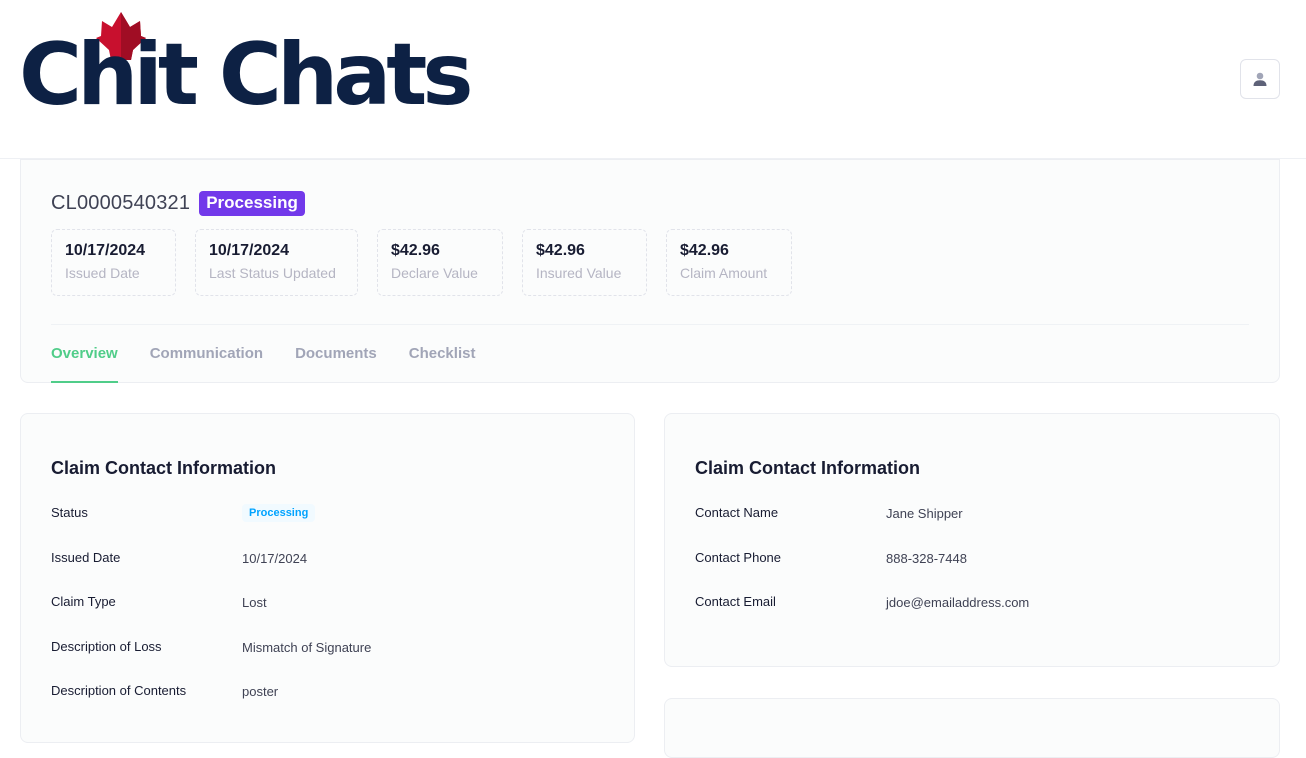 The width and height of the screenshot is (1306, 758). What do you see at coordinates (276, 262) in the screenshot?
I see `stat-last-status-updated: 10/17/2024 Last Status Updated` at bounding box center [276, 262].